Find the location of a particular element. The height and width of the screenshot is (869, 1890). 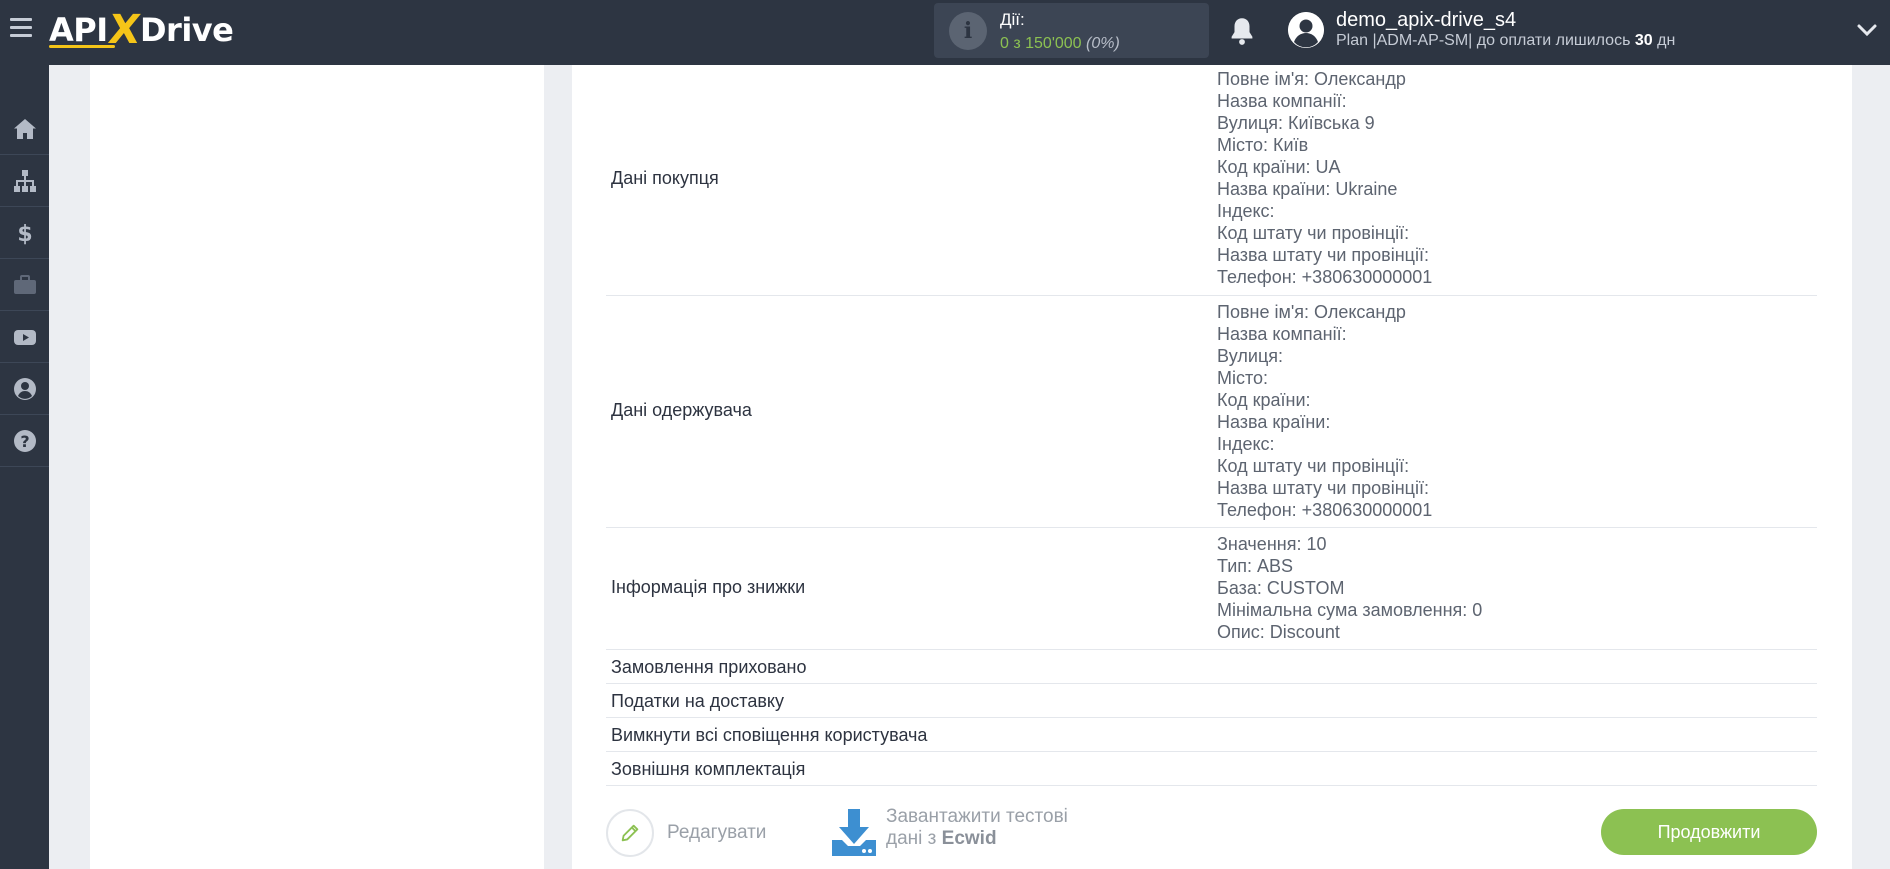

actions-label: Дії: is located at coordinates (1012, 19).